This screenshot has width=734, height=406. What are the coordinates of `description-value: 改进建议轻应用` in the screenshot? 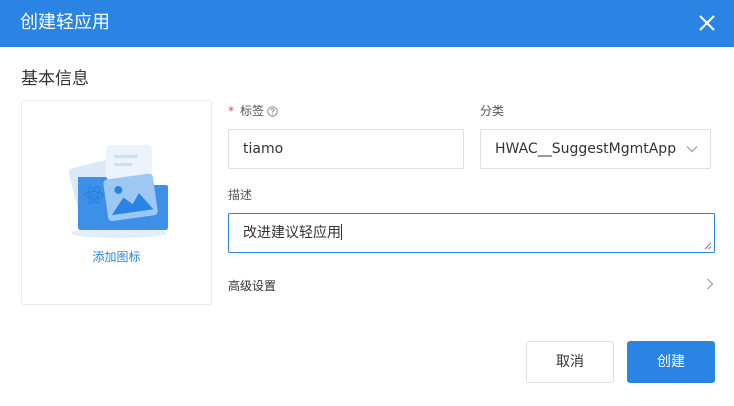 It's located at (292, 233).